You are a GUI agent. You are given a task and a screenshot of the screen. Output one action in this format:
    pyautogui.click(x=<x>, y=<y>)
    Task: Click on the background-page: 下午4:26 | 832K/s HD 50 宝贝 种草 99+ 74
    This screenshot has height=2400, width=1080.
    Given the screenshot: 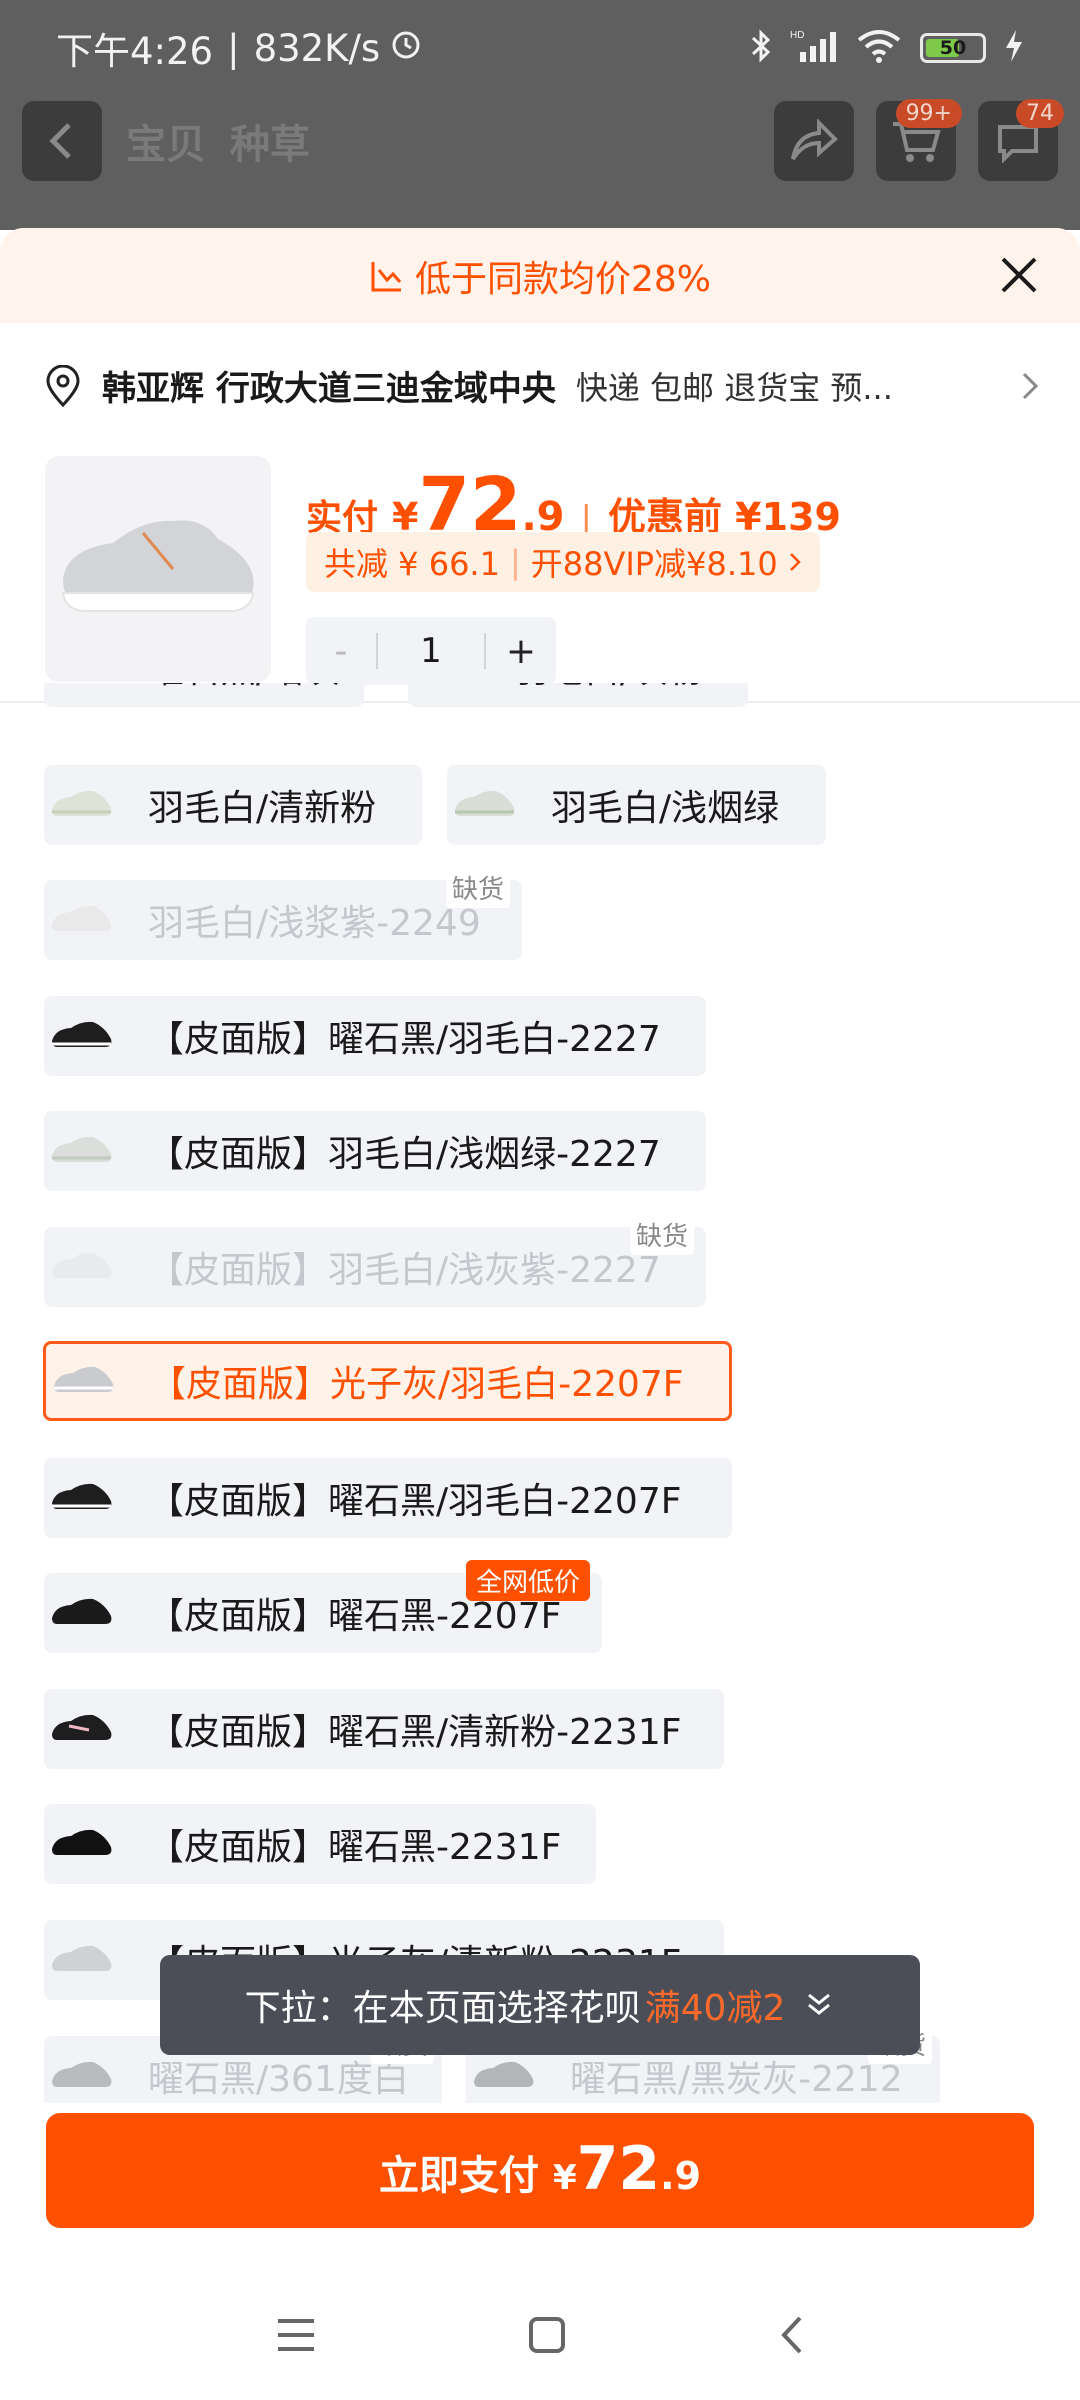 What is the action you would take?
    pyautogui.click(x=540, y=115)
    